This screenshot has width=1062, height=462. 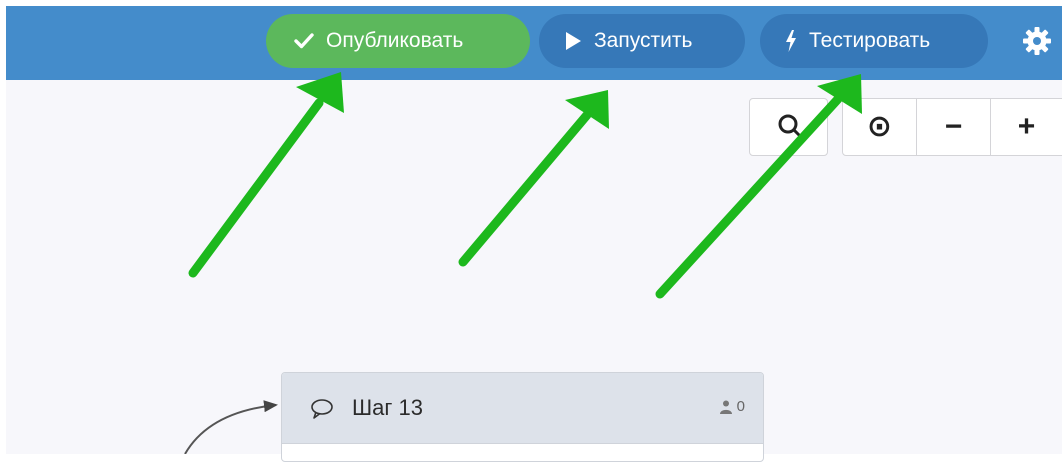 What do you see at coordinates (231, 427) in the screenshot?
I see `connector-arrow` at bounding box center [231, 427].